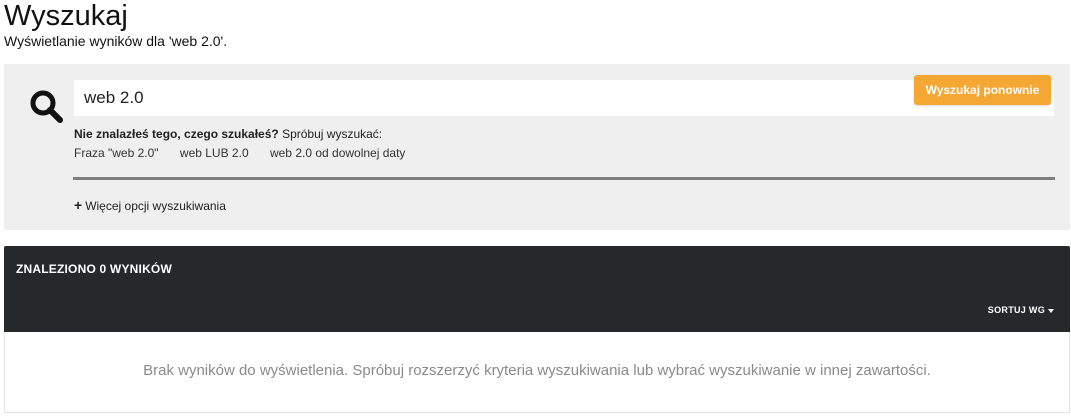  What do you see at coordinates (116, 153) in the screenshot?
I see `suggestion-link-phrase: Fraza "web 2.0"` at bounding box center [116, 153].